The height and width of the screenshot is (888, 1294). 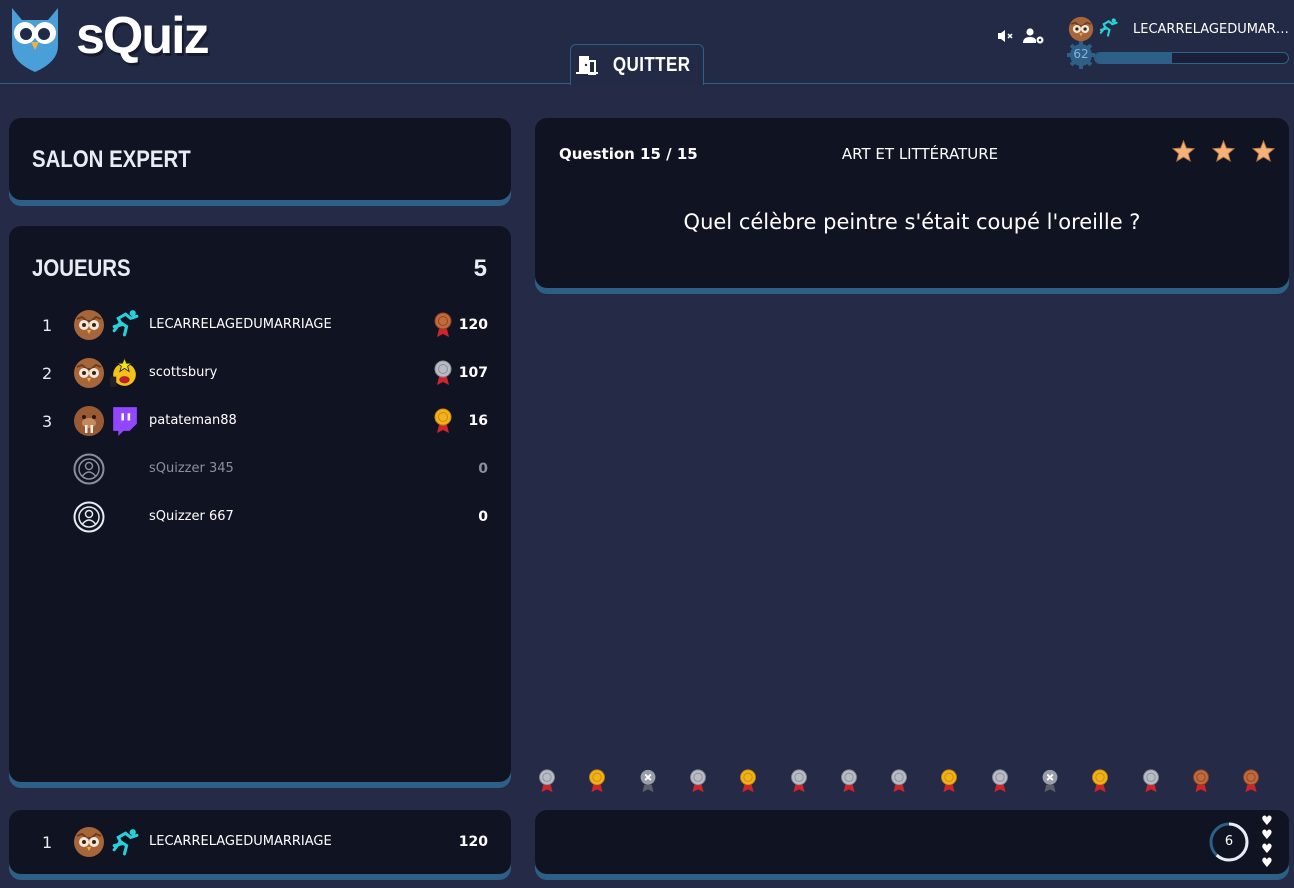 I want to click on quit-button: QUITTER, so click(x=637, y=64).